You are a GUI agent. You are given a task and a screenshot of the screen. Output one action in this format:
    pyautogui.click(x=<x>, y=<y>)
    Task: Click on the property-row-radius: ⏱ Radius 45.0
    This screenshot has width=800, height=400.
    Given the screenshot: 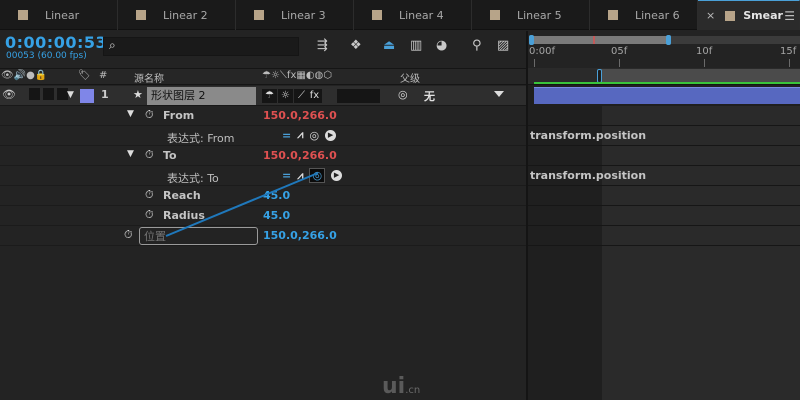 What is the action you would take?
    pyautogui.click(x=263, y=216)
    